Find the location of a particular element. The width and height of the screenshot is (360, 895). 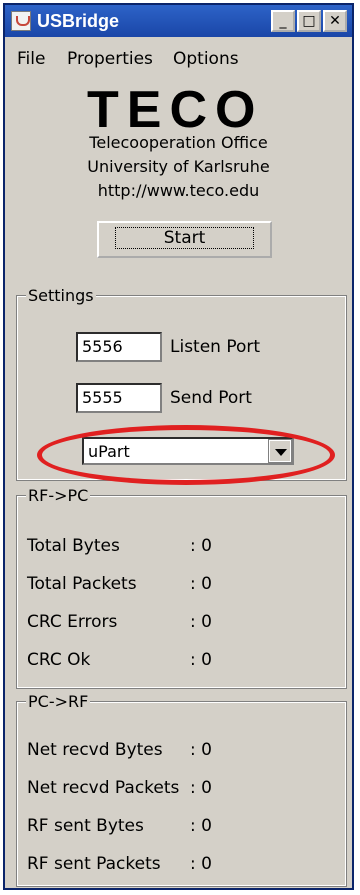

start-button-label: Start is located at coordinates (184, 238).